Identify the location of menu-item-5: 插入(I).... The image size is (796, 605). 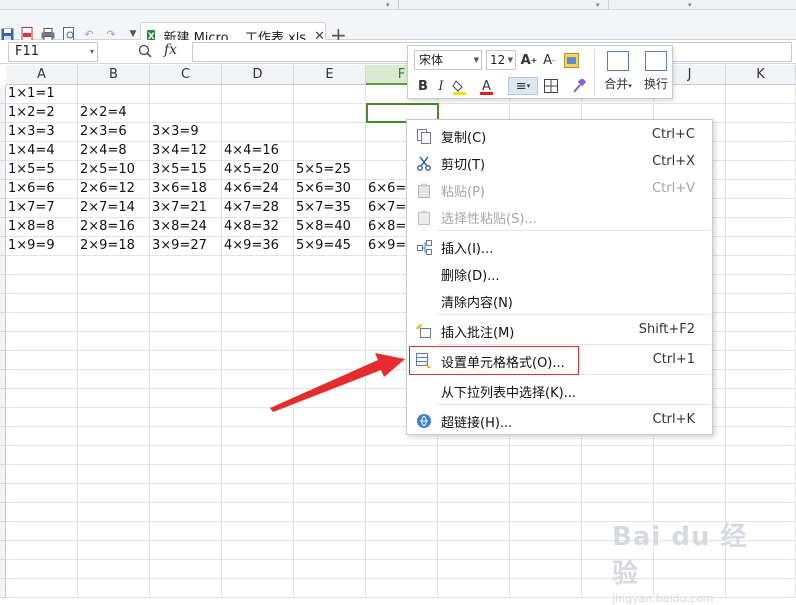
(559, 247).